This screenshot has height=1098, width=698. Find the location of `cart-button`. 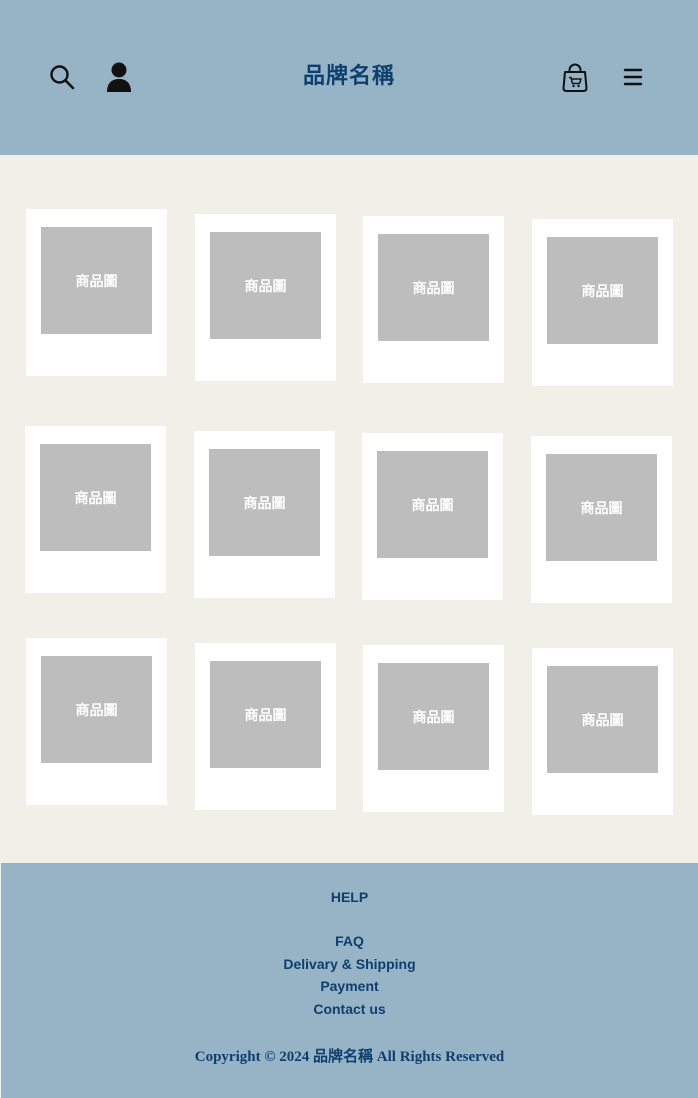

cart-button is located at coordinates (575, 77).